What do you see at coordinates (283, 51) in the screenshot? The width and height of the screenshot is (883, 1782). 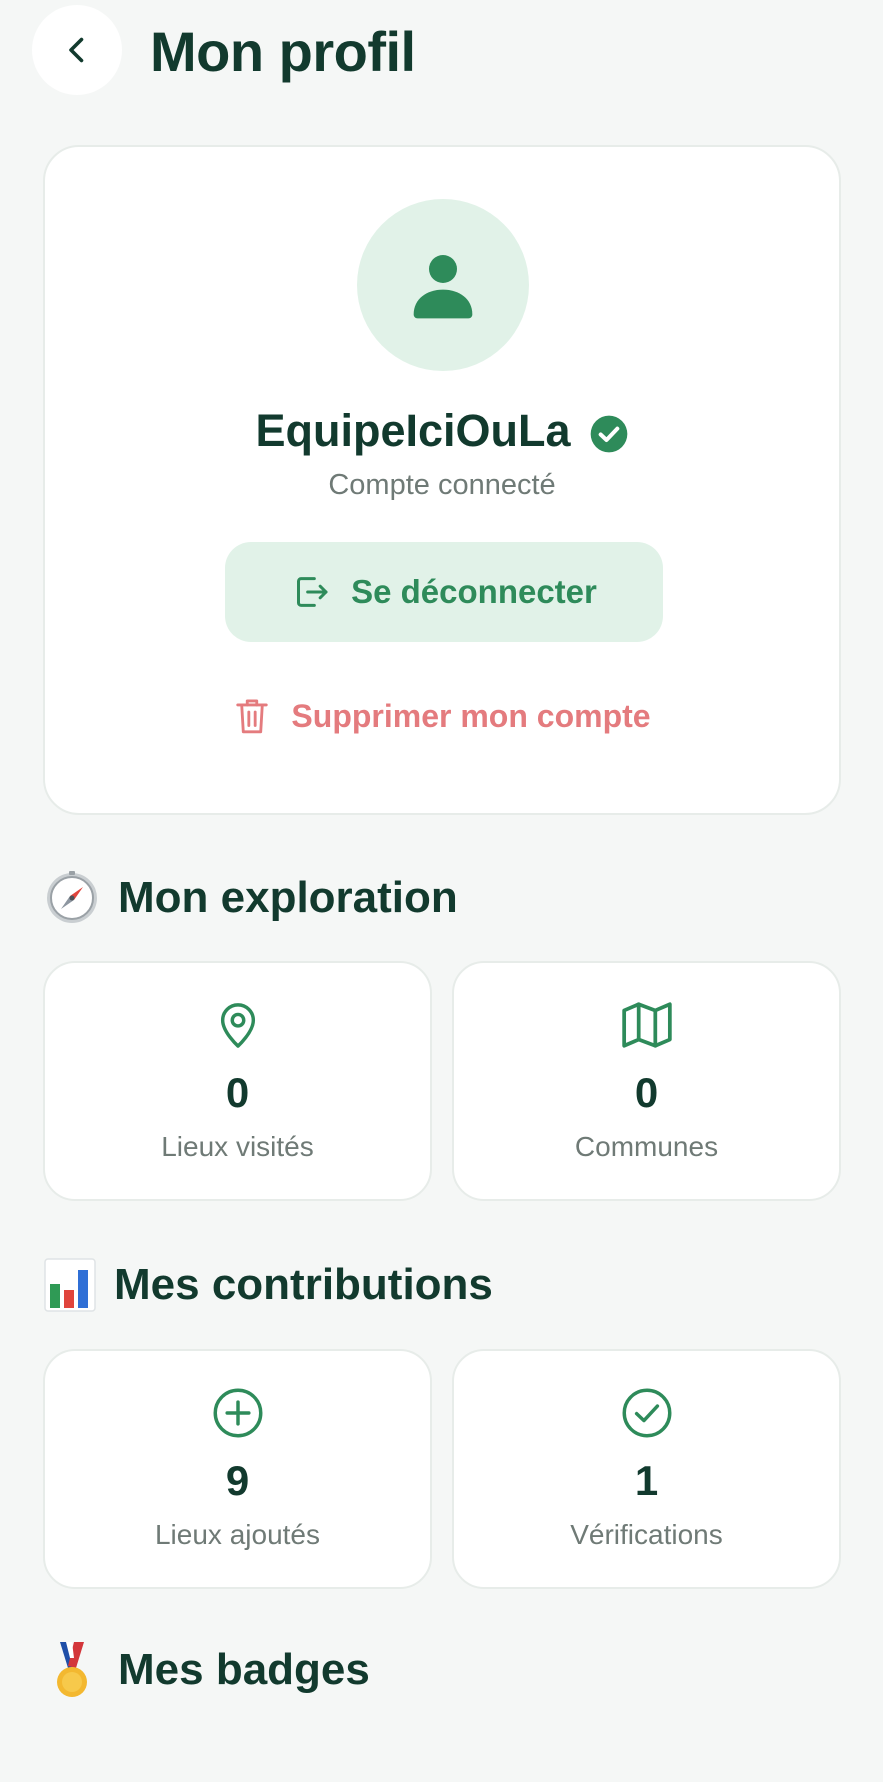 I see `page-title: Mon profil` at bounding box center [283, 51].